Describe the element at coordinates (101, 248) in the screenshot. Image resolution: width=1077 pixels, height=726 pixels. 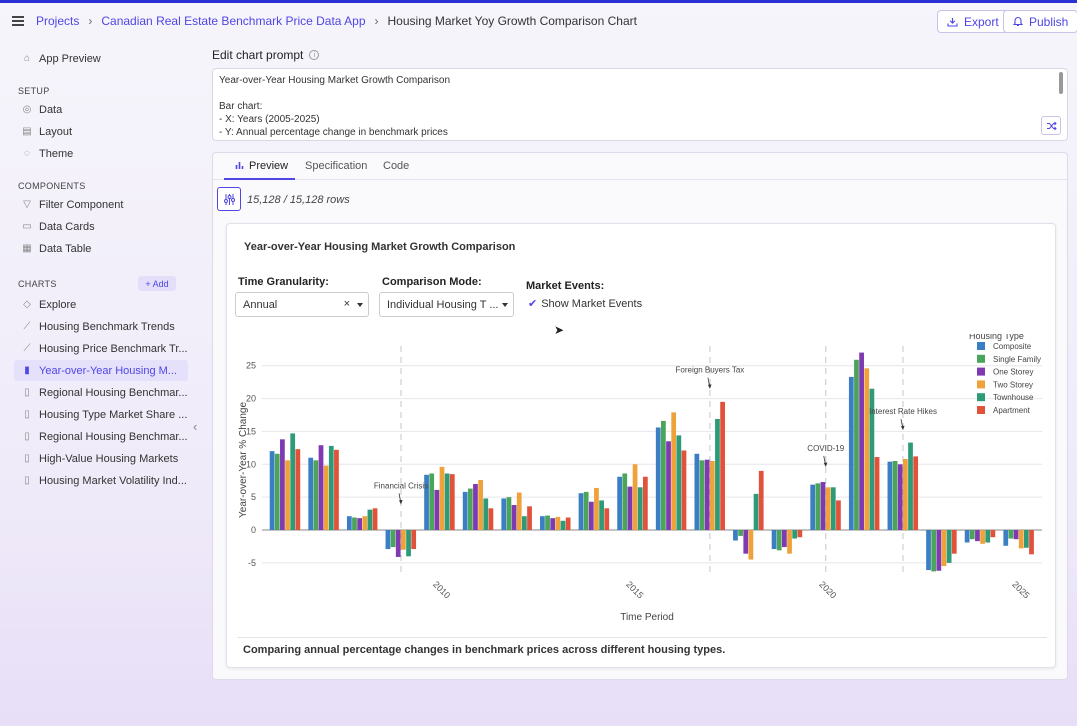
I see `sidebar-item-data-table: ▦ Data Table` at that location.